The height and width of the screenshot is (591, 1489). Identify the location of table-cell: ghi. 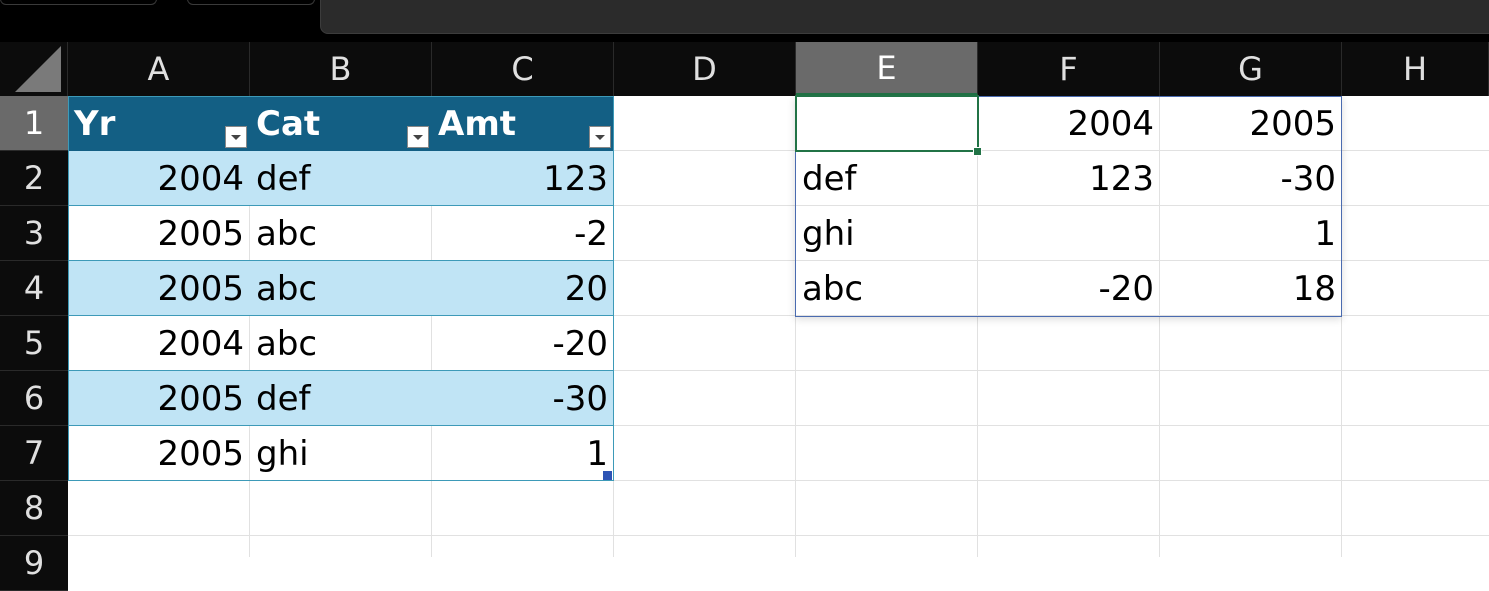
(341, 453).